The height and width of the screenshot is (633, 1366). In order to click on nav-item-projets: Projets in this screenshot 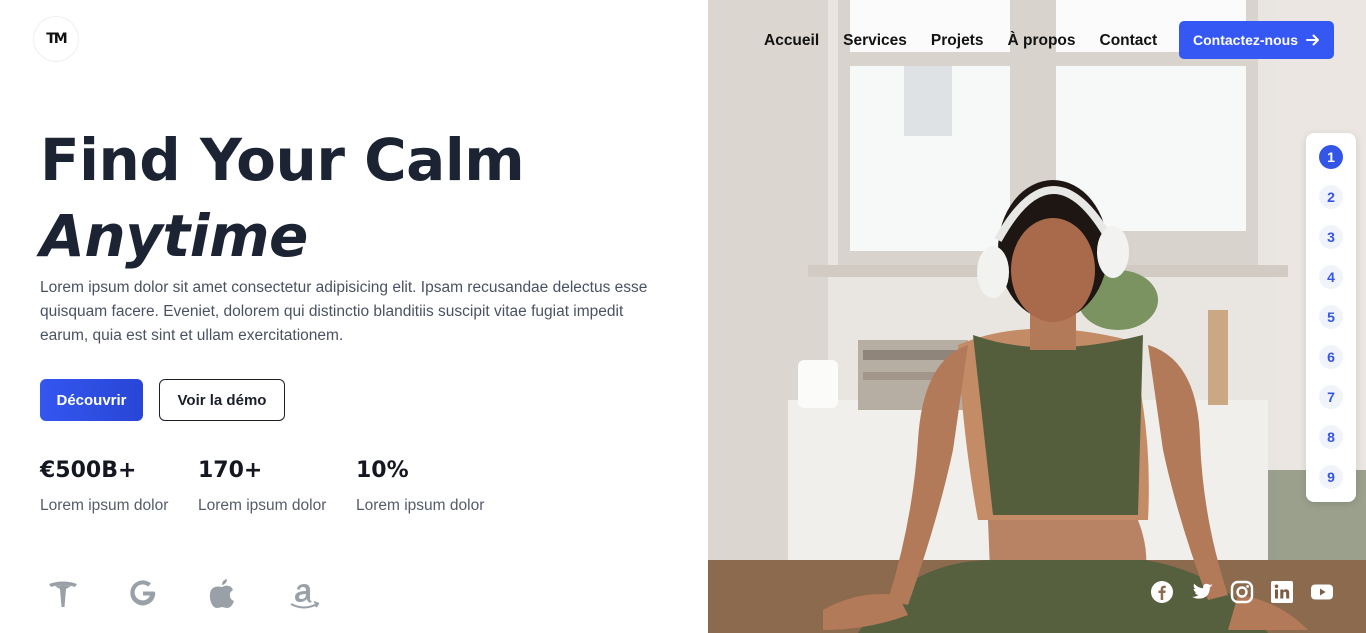, I will do `click(957, 41)`.